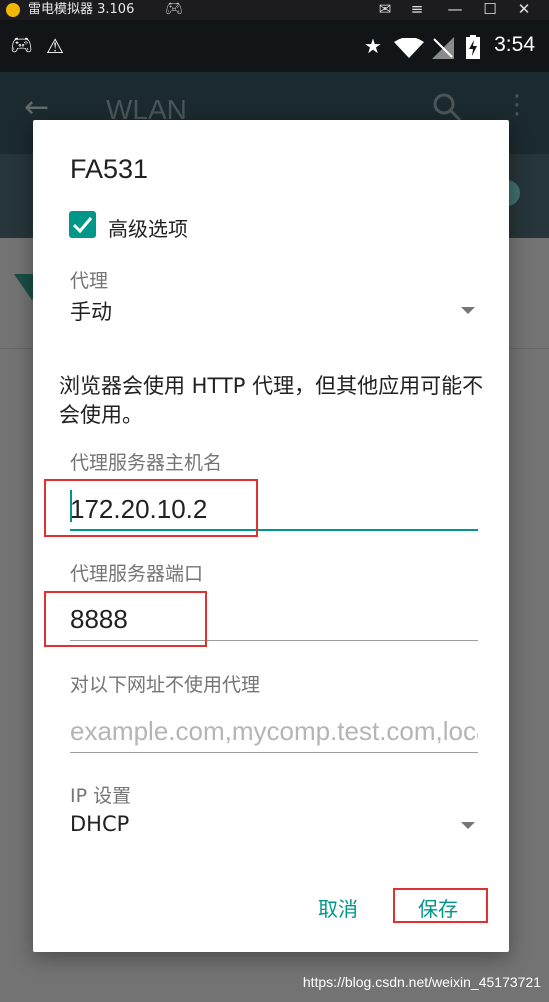 The width and height of the screenshot is (549, 1002). What do you see at coordinates (440, 905) in the screenshot?
I see `highlight-save` at bounding box center [440, 905].